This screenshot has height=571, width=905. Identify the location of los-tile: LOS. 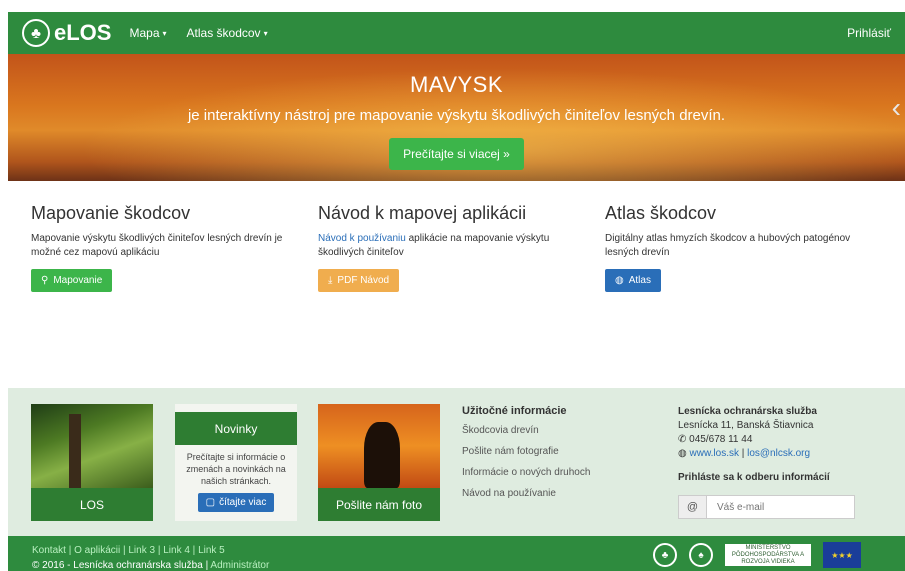
(92, 462).